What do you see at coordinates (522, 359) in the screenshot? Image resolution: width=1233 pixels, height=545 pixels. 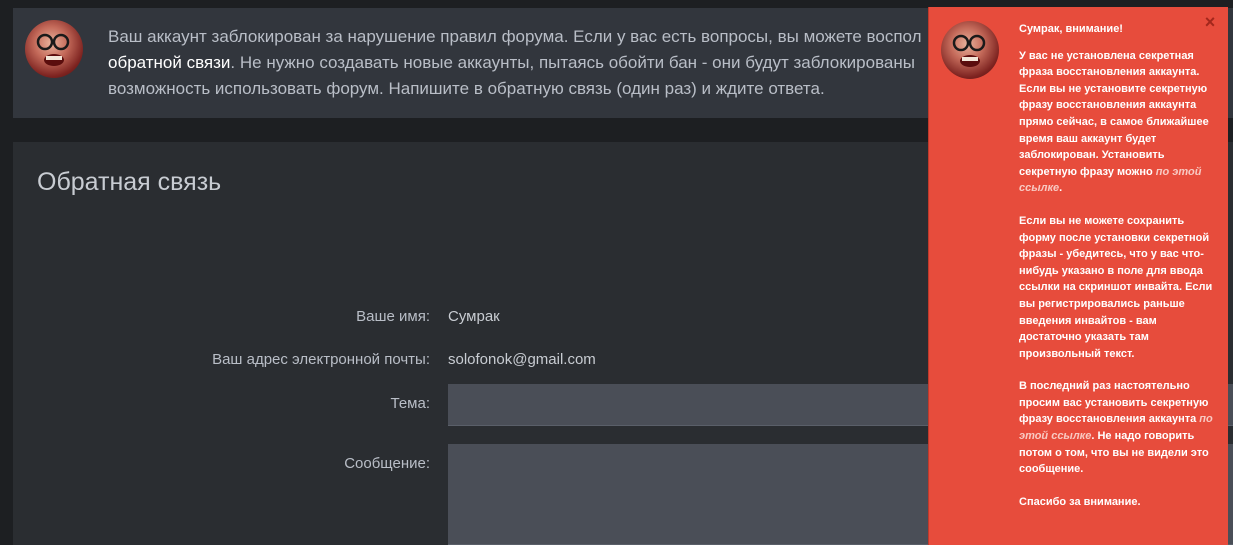 I see `email-value: solofonok@gmail.com` at bounding box center [522, 359].